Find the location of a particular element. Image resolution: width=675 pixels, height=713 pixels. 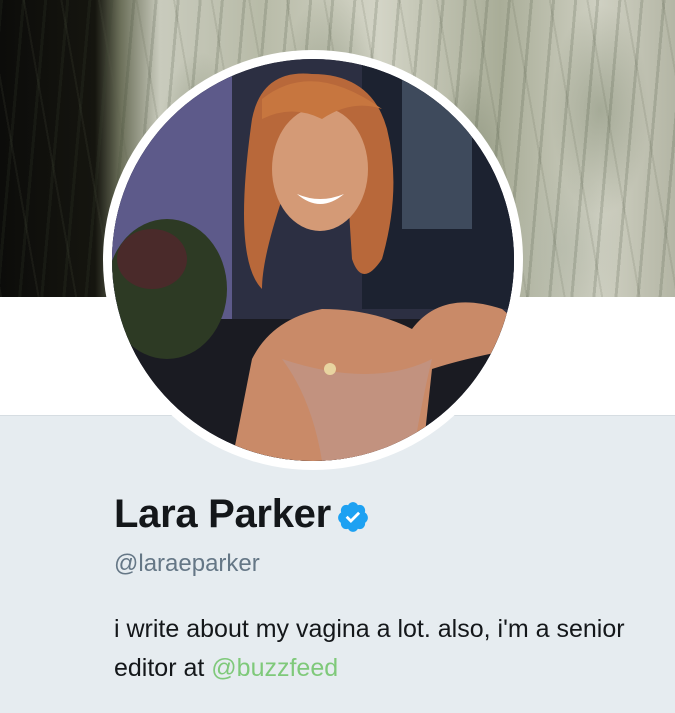

bio-mention-link: @buzzfeed is located at coordinates (274, 668).